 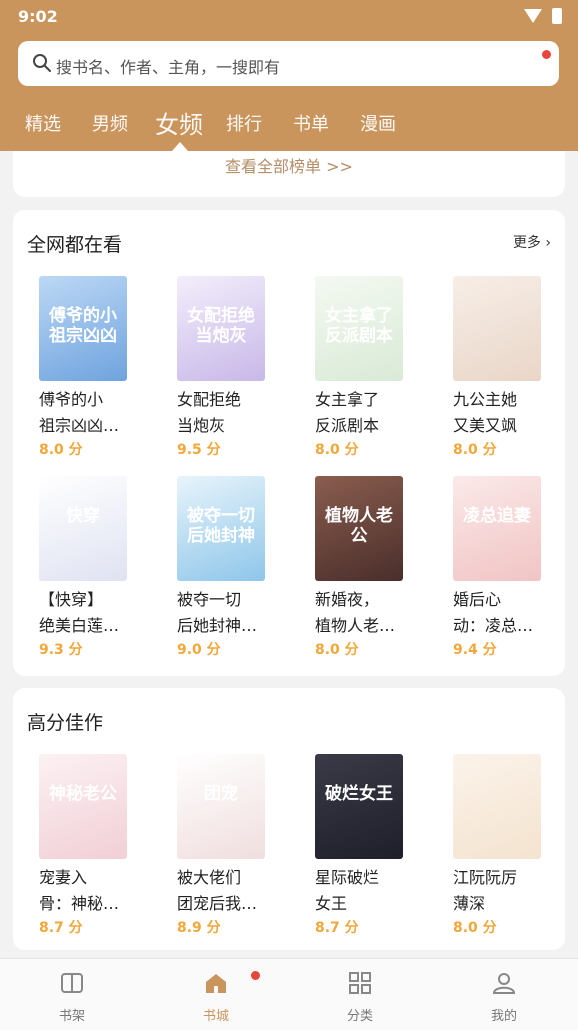 I want to click on book-item: 神秘老公宠妻入 骨：神秘… 8.7 分, so click(x=84, y=845).